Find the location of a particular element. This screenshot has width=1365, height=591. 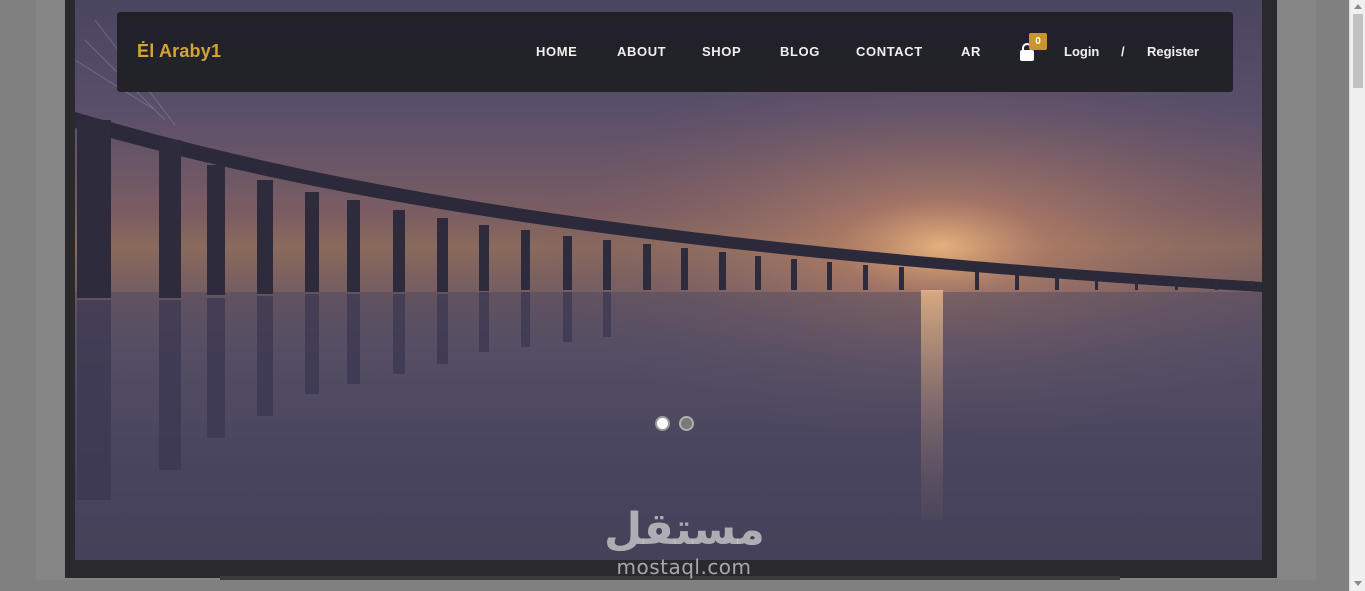

nav-blog: BLOG is located at coordinates (800, 51).